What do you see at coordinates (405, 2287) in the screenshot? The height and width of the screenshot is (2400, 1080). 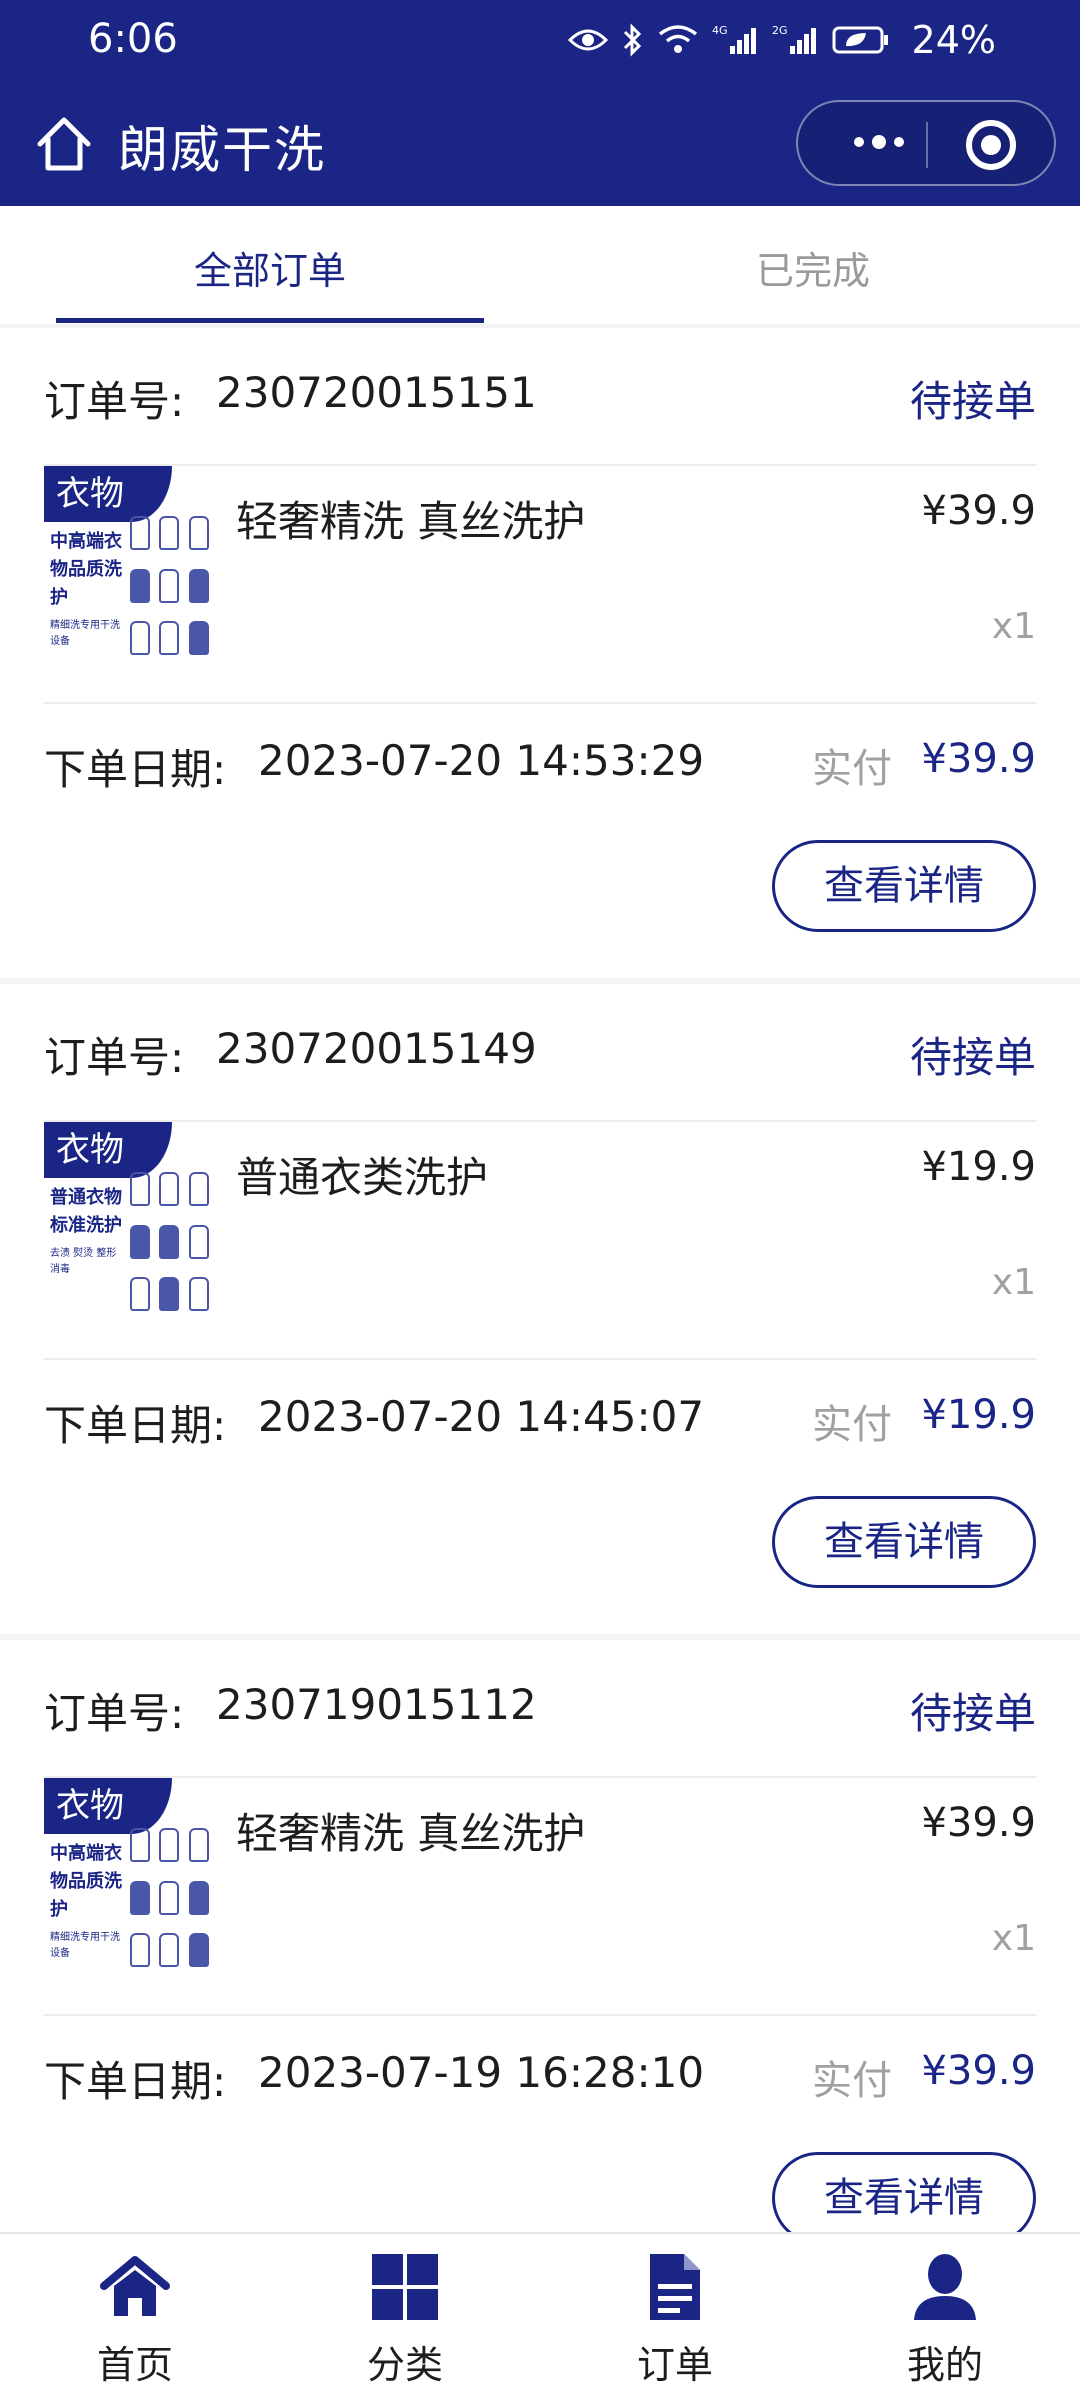 I see `grid-icon` at bounding box center [405, 2287].